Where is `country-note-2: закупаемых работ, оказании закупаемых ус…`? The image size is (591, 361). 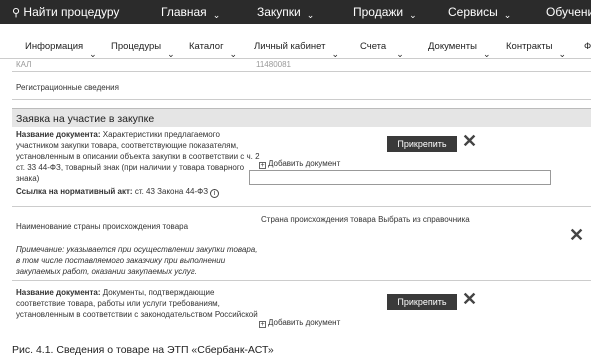 country-note-2: закупаемых работ, оказании закупаемых ус… is located at coordinates (106, 271).